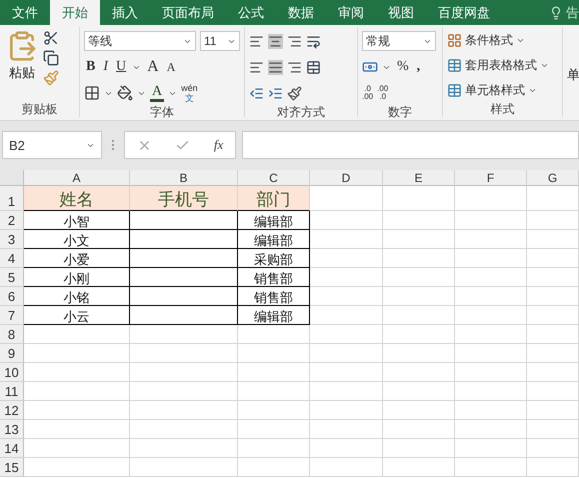  Describe the element at coordinates (12, 239) in the screenshot. I see `row-header: 3` at that location.